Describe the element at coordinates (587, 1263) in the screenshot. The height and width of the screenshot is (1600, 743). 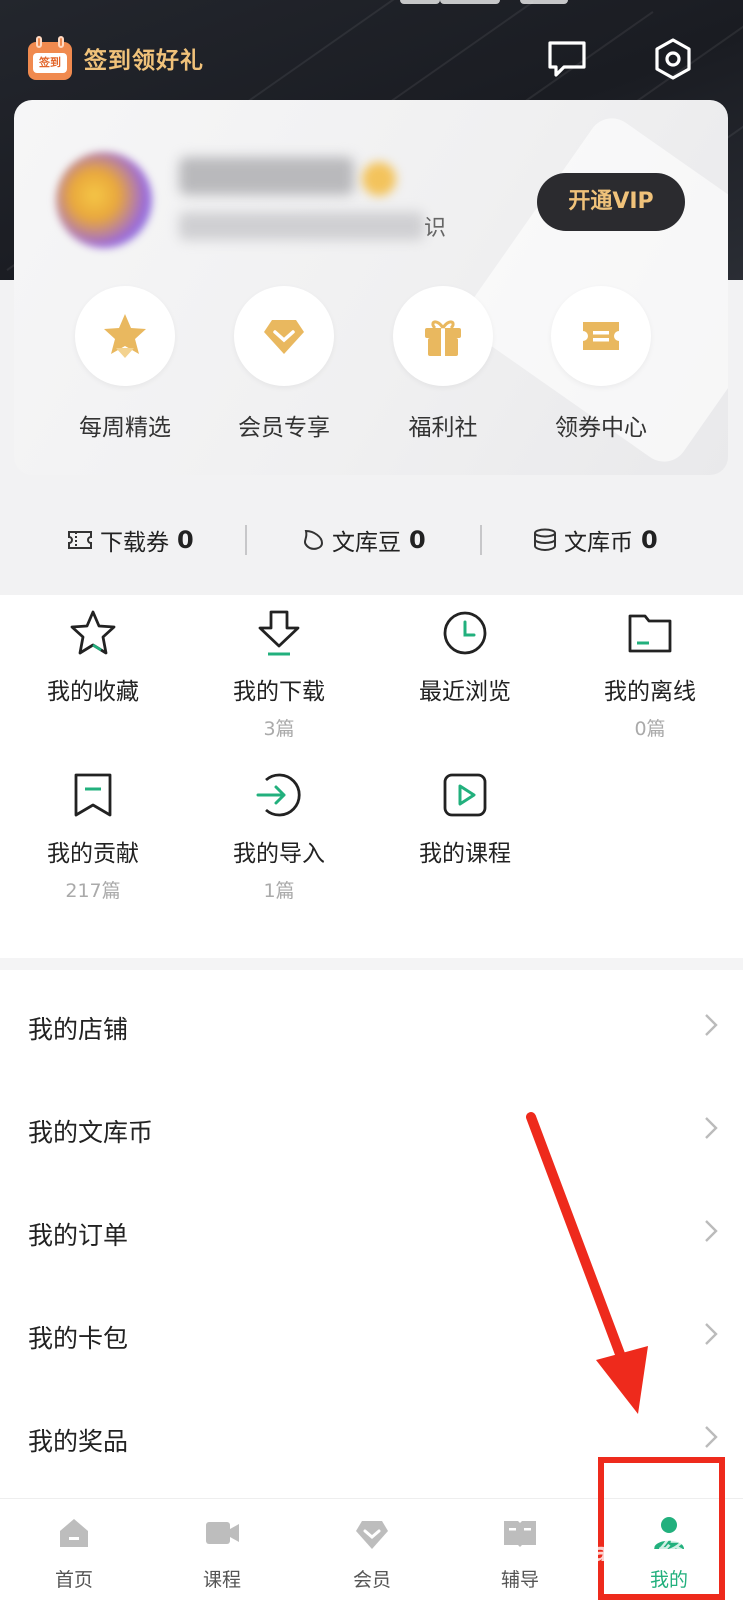
I see `annotation-arrow` at that location.